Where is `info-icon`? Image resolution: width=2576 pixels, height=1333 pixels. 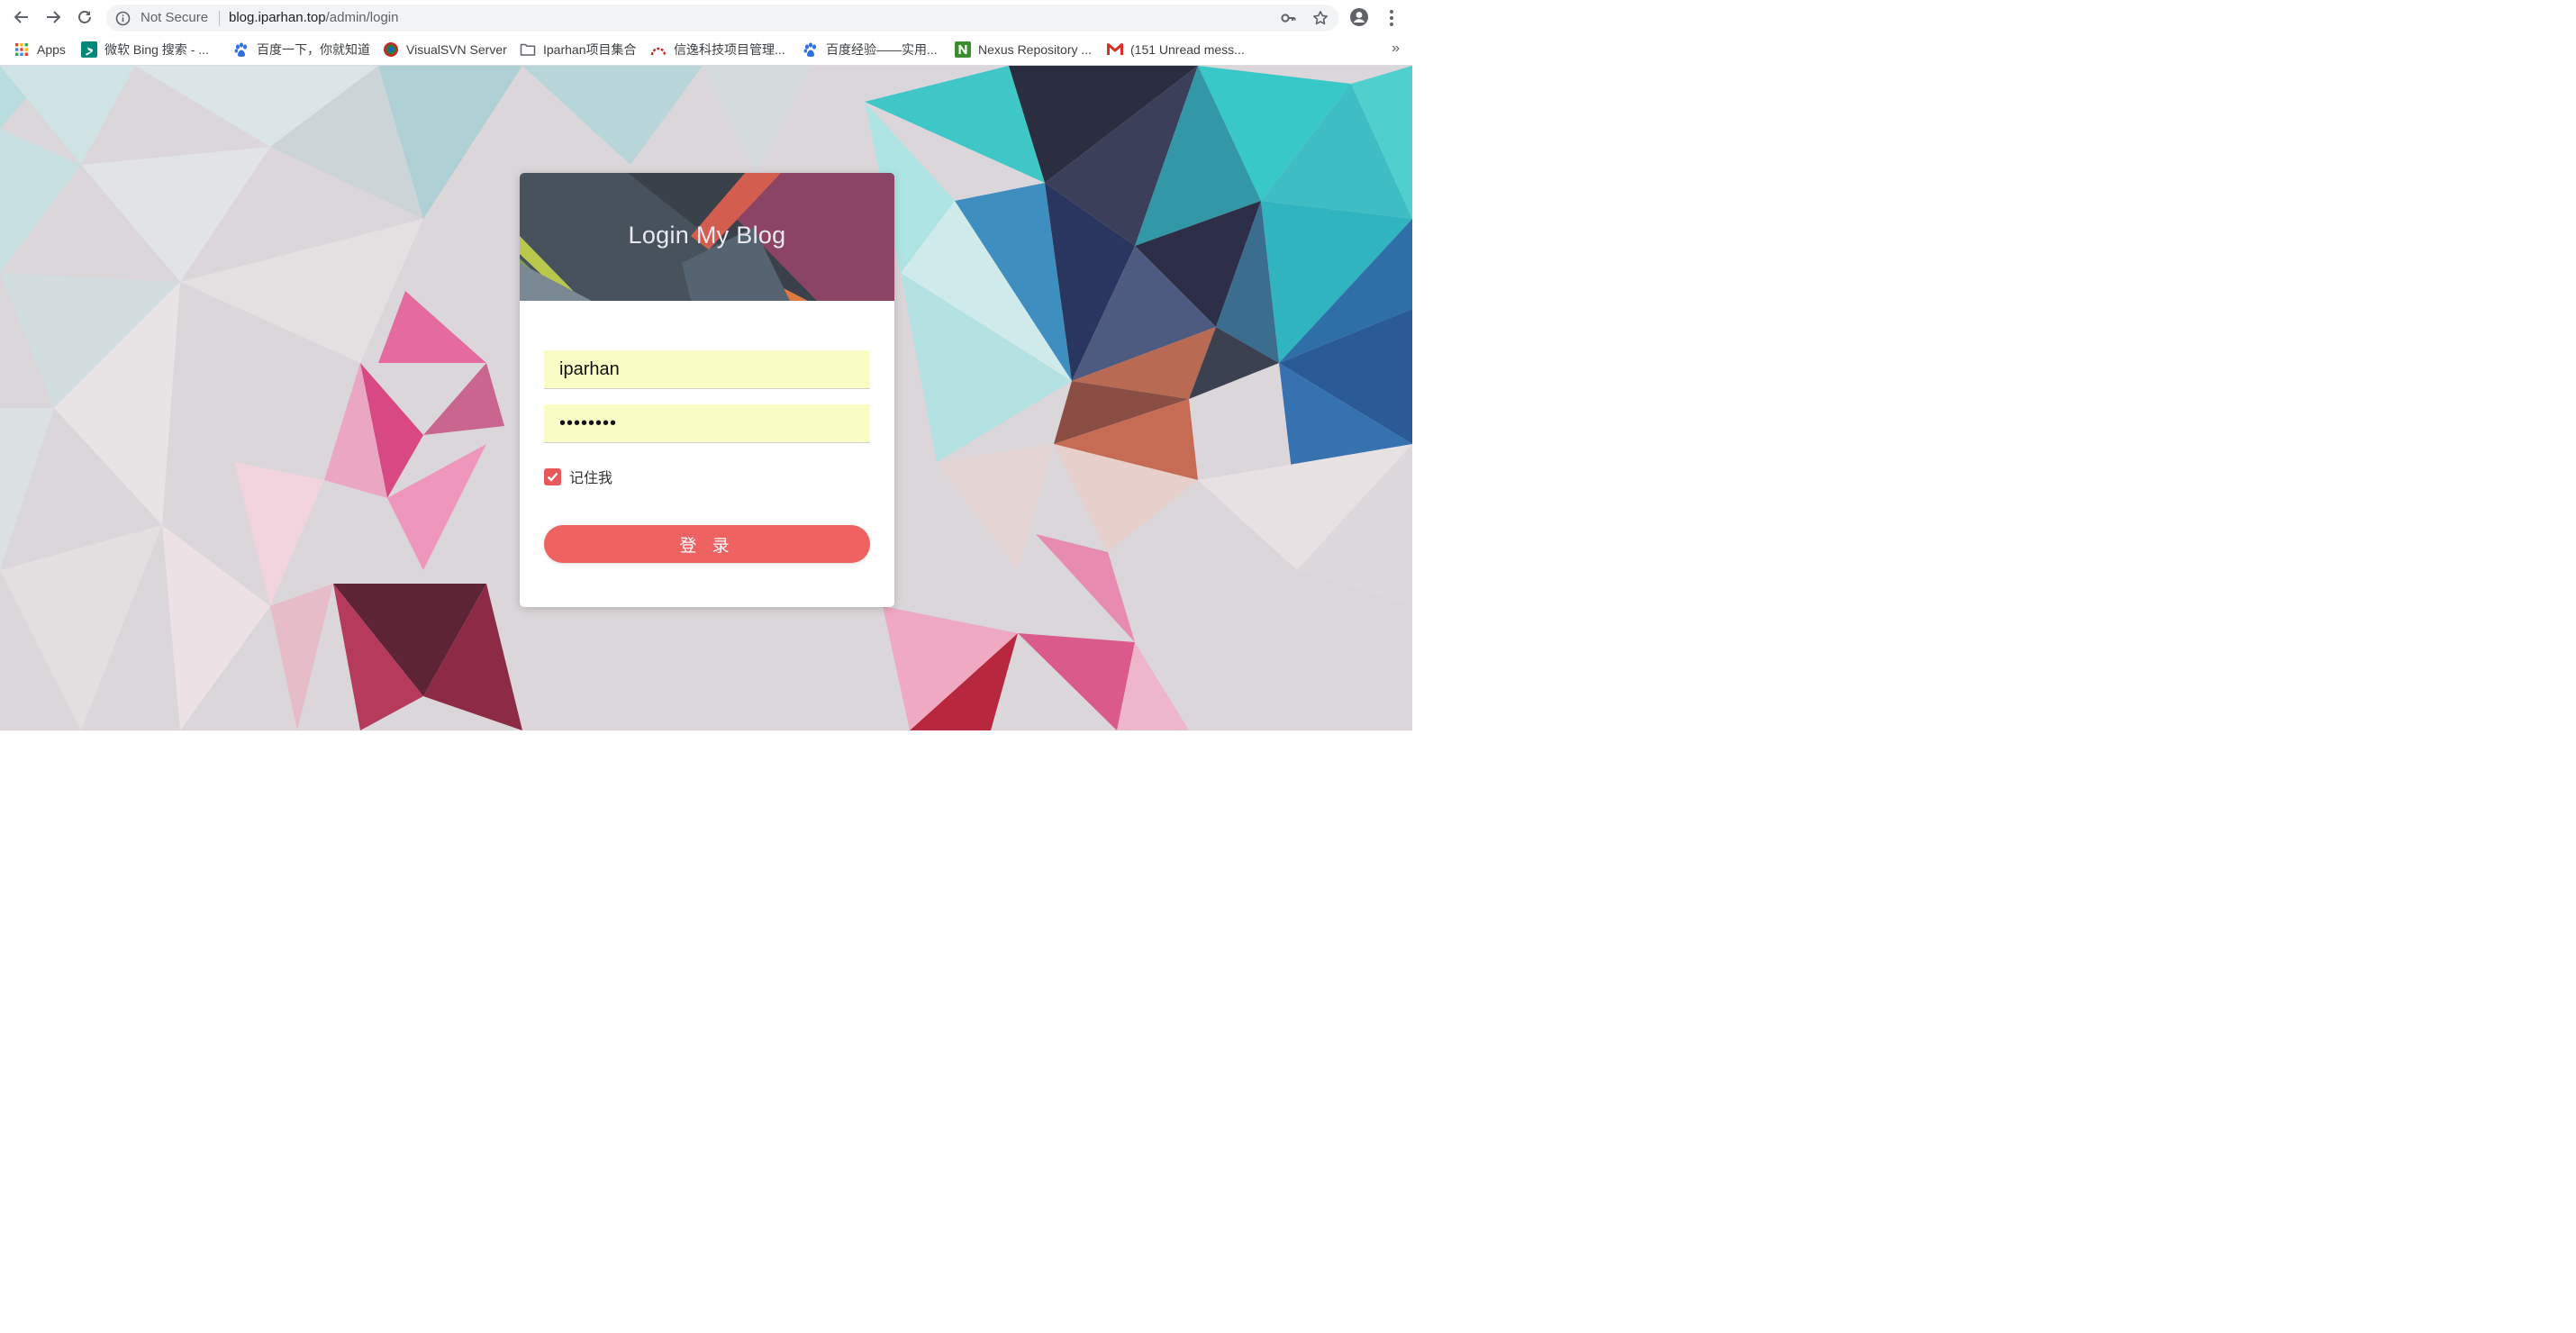 info-icon is located at coordinates (123, 21).